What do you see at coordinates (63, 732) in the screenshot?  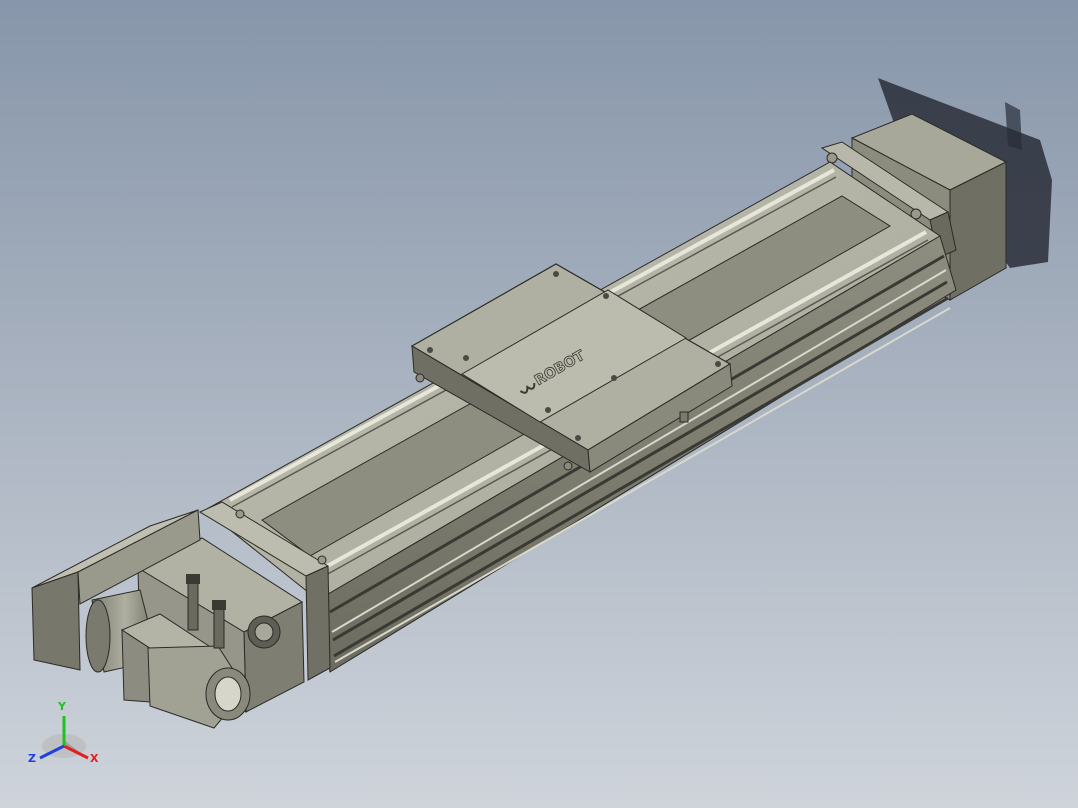 I see `axis-triad: X Y Z` at bounding box center [63, 732].